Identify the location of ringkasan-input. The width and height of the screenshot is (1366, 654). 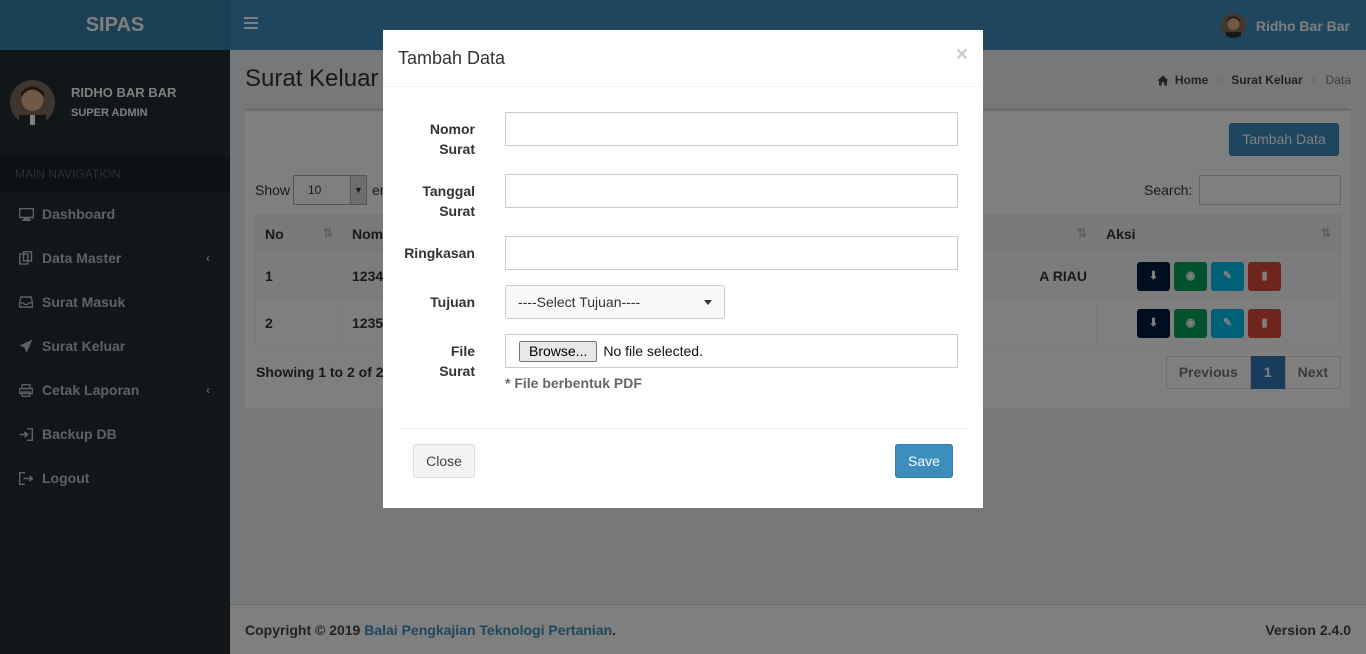
(731, 253).